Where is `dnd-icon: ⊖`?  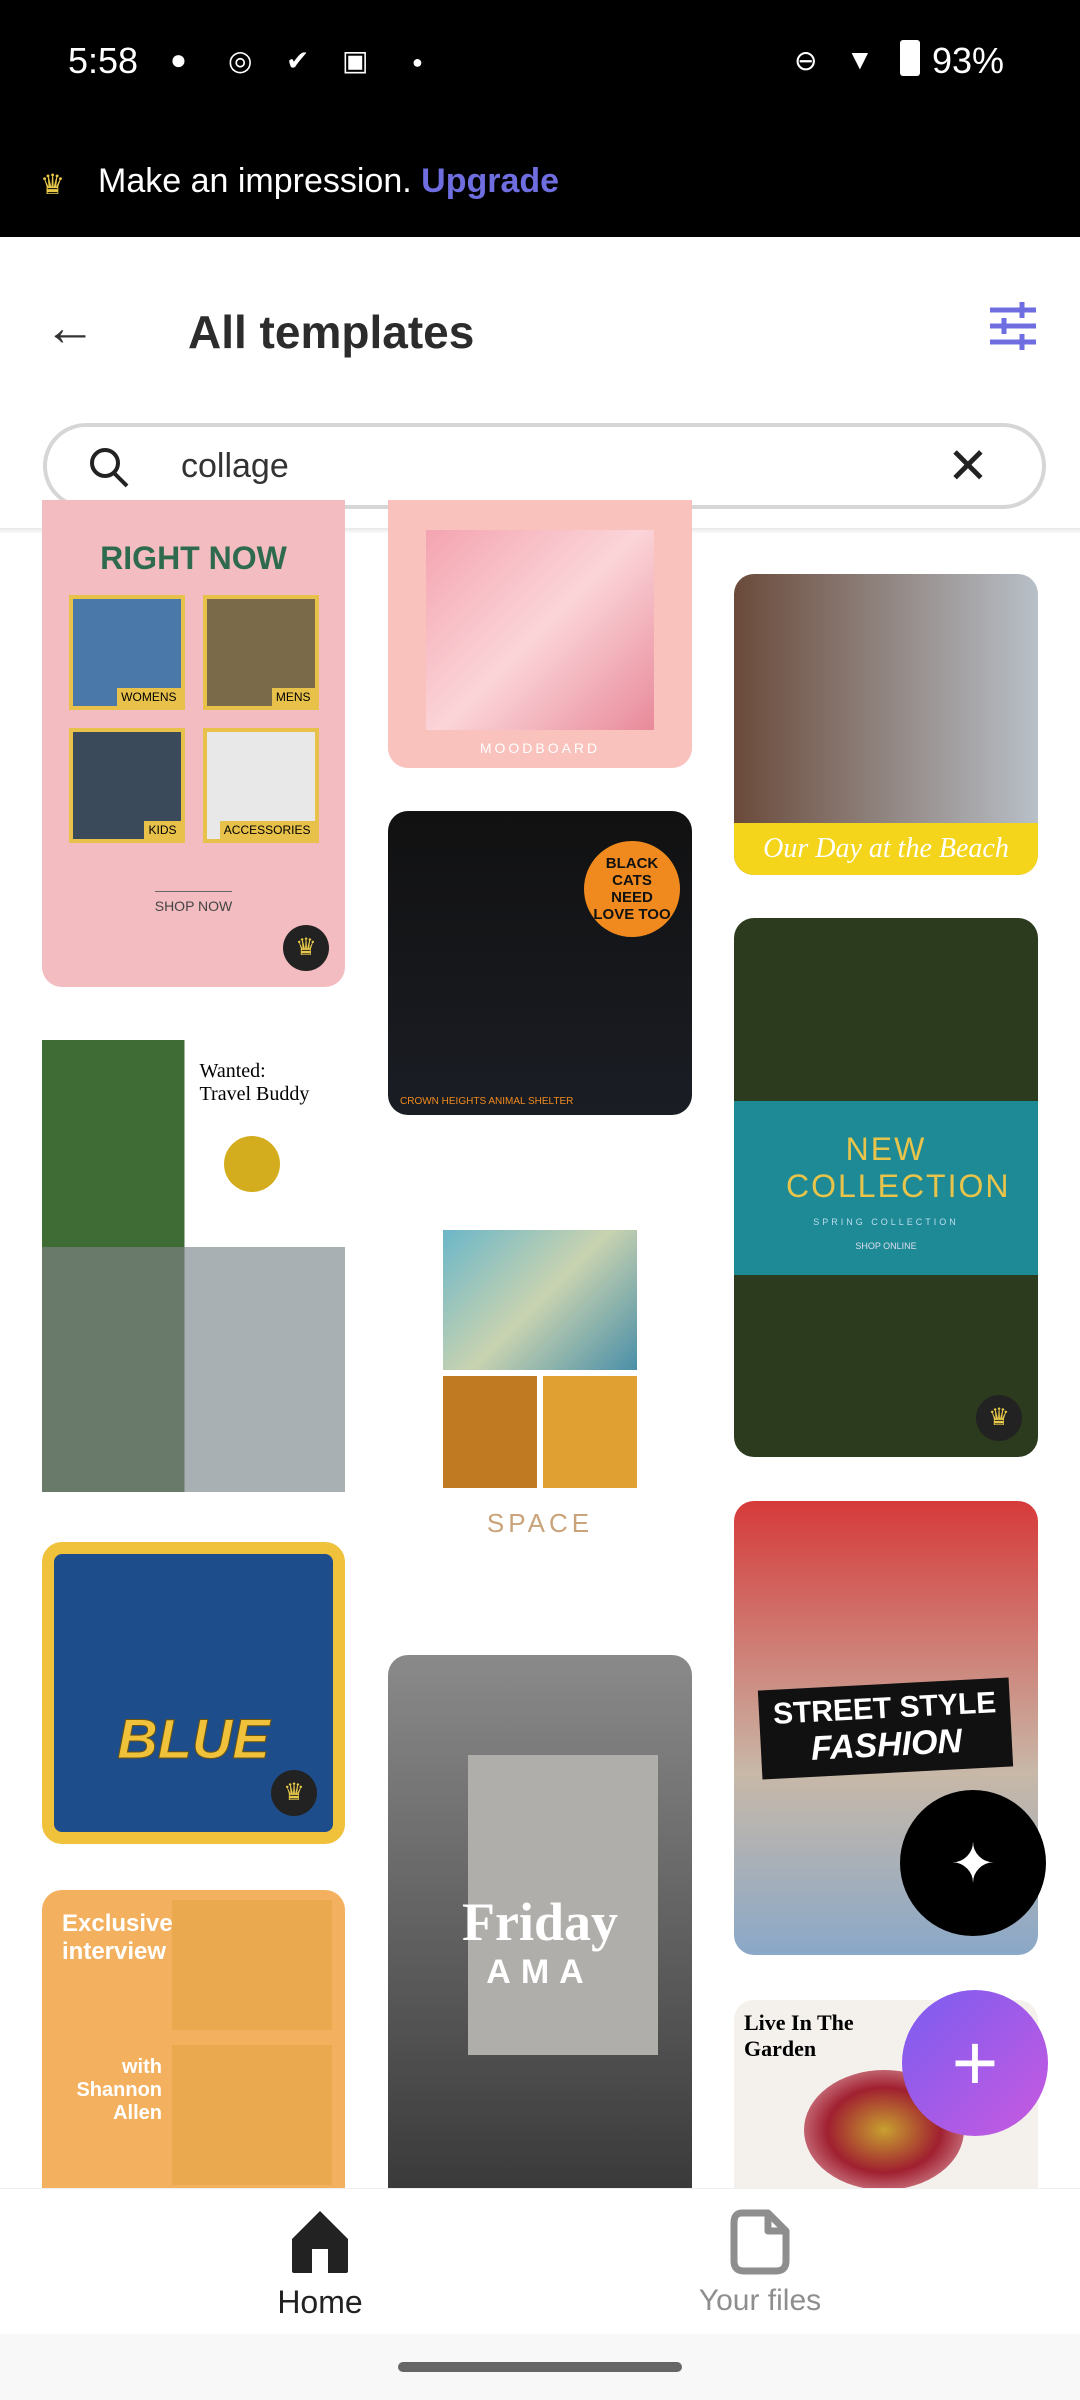
dnd-icon: ⊖ is located at coordinates (806, 60).